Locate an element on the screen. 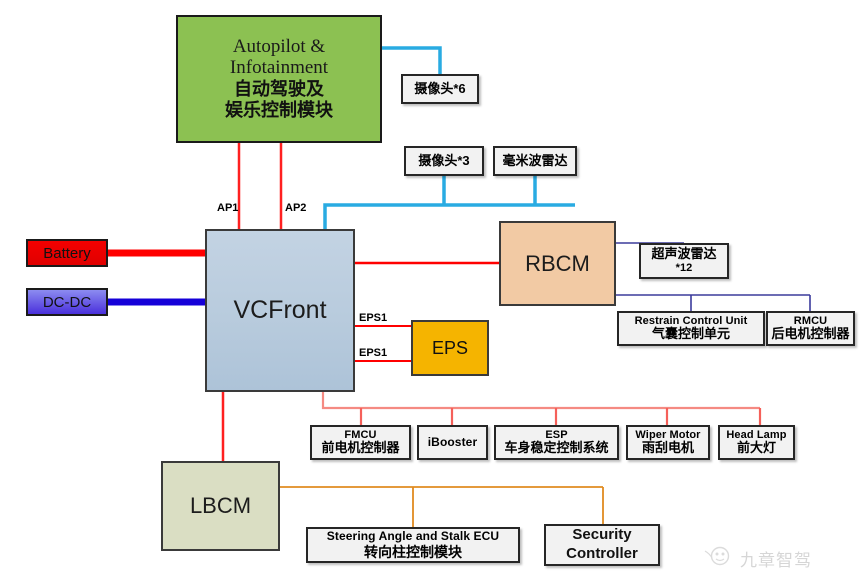 The image size is (865, 583). node-fmcu: FMCU 前电机控制器 is located at coordinates (360, 442).